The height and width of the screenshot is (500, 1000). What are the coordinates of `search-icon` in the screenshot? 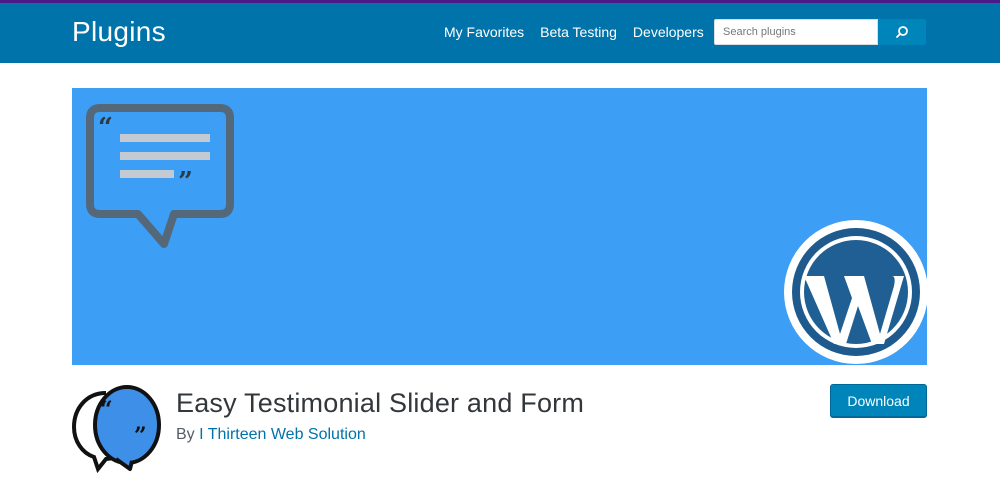 It's located at (902, 32).